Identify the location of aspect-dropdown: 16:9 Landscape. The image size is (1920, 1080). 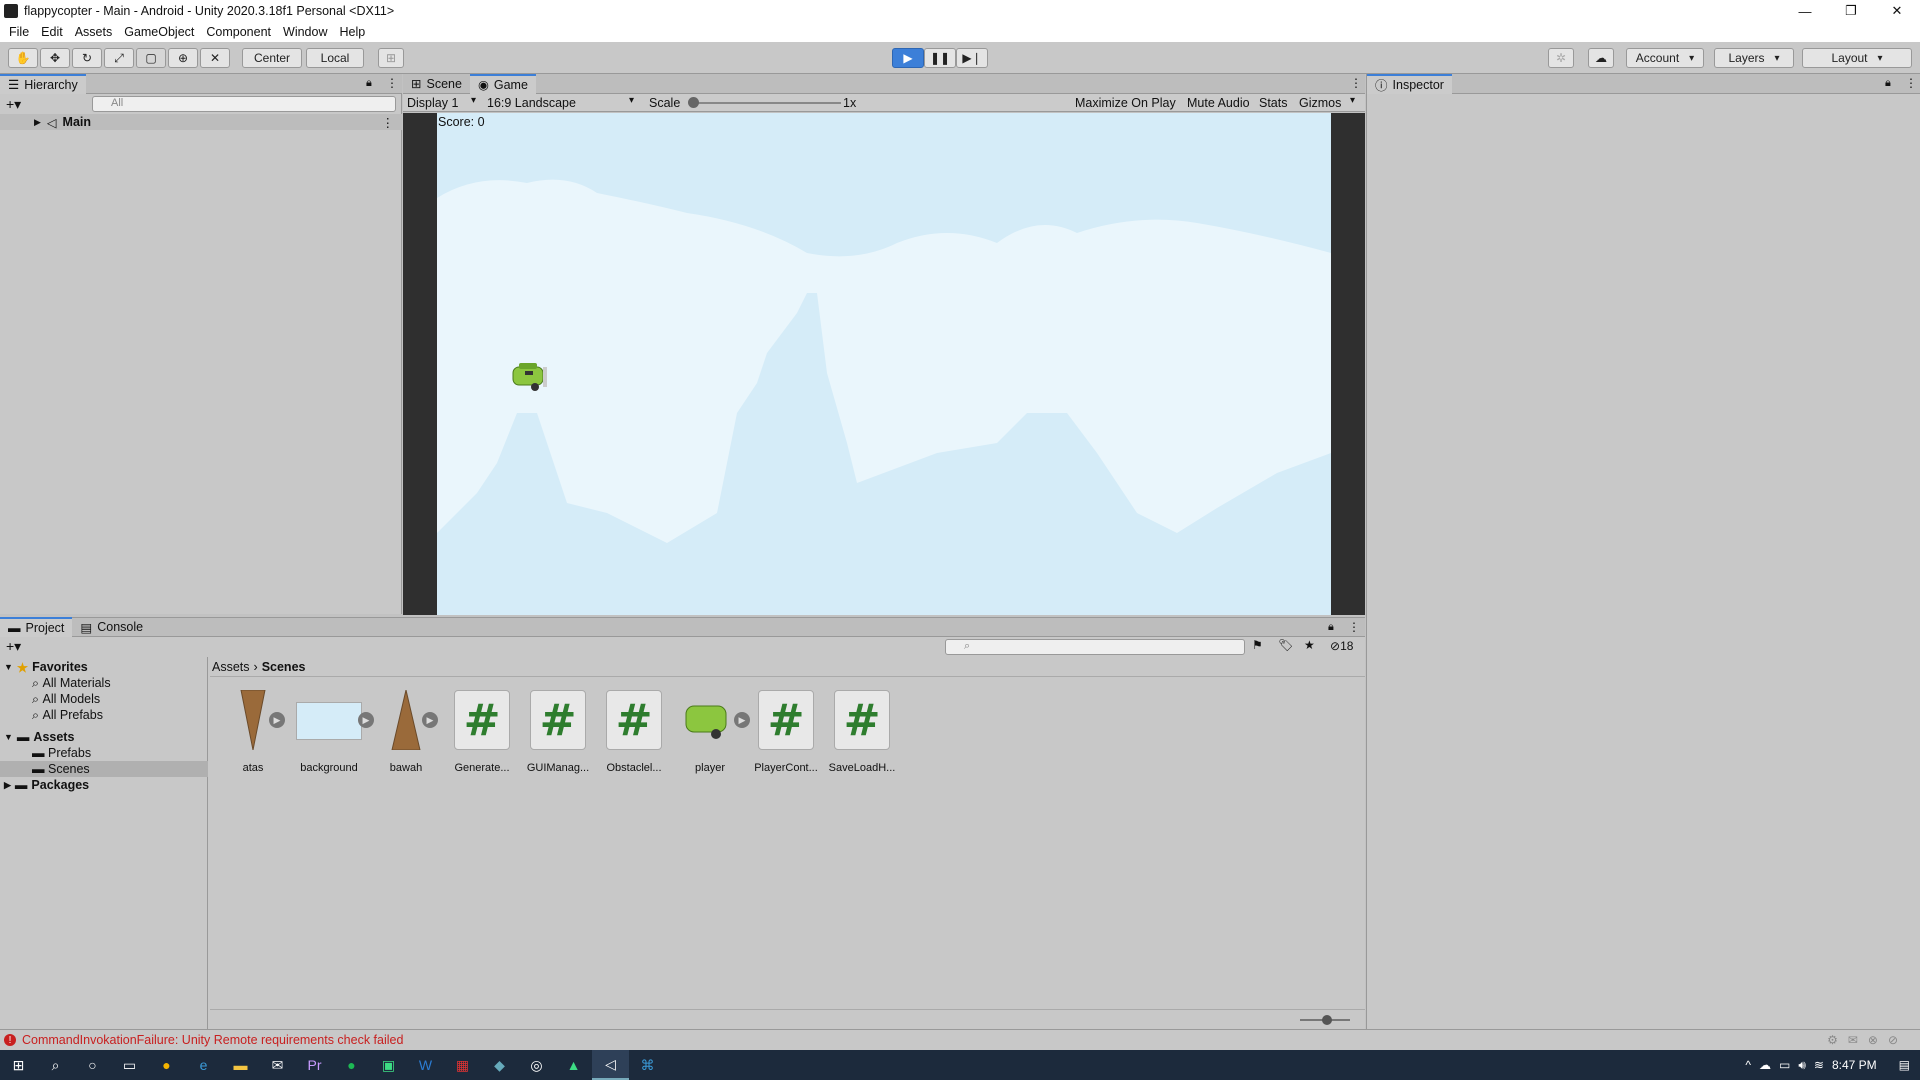
(531, 103).